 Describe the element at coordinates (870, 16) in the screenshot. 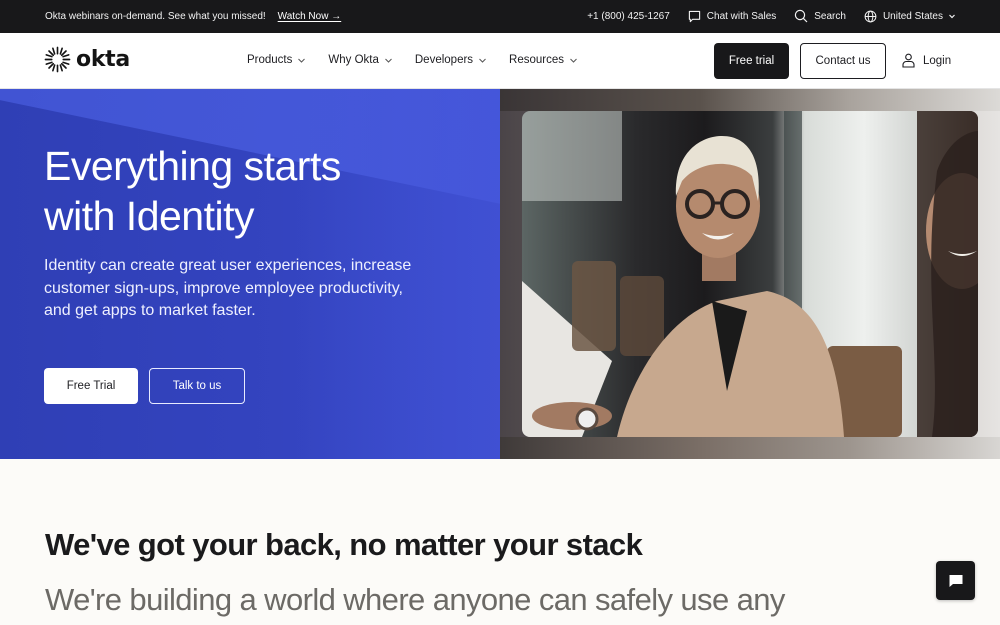

I see `globe-icon` at that location.